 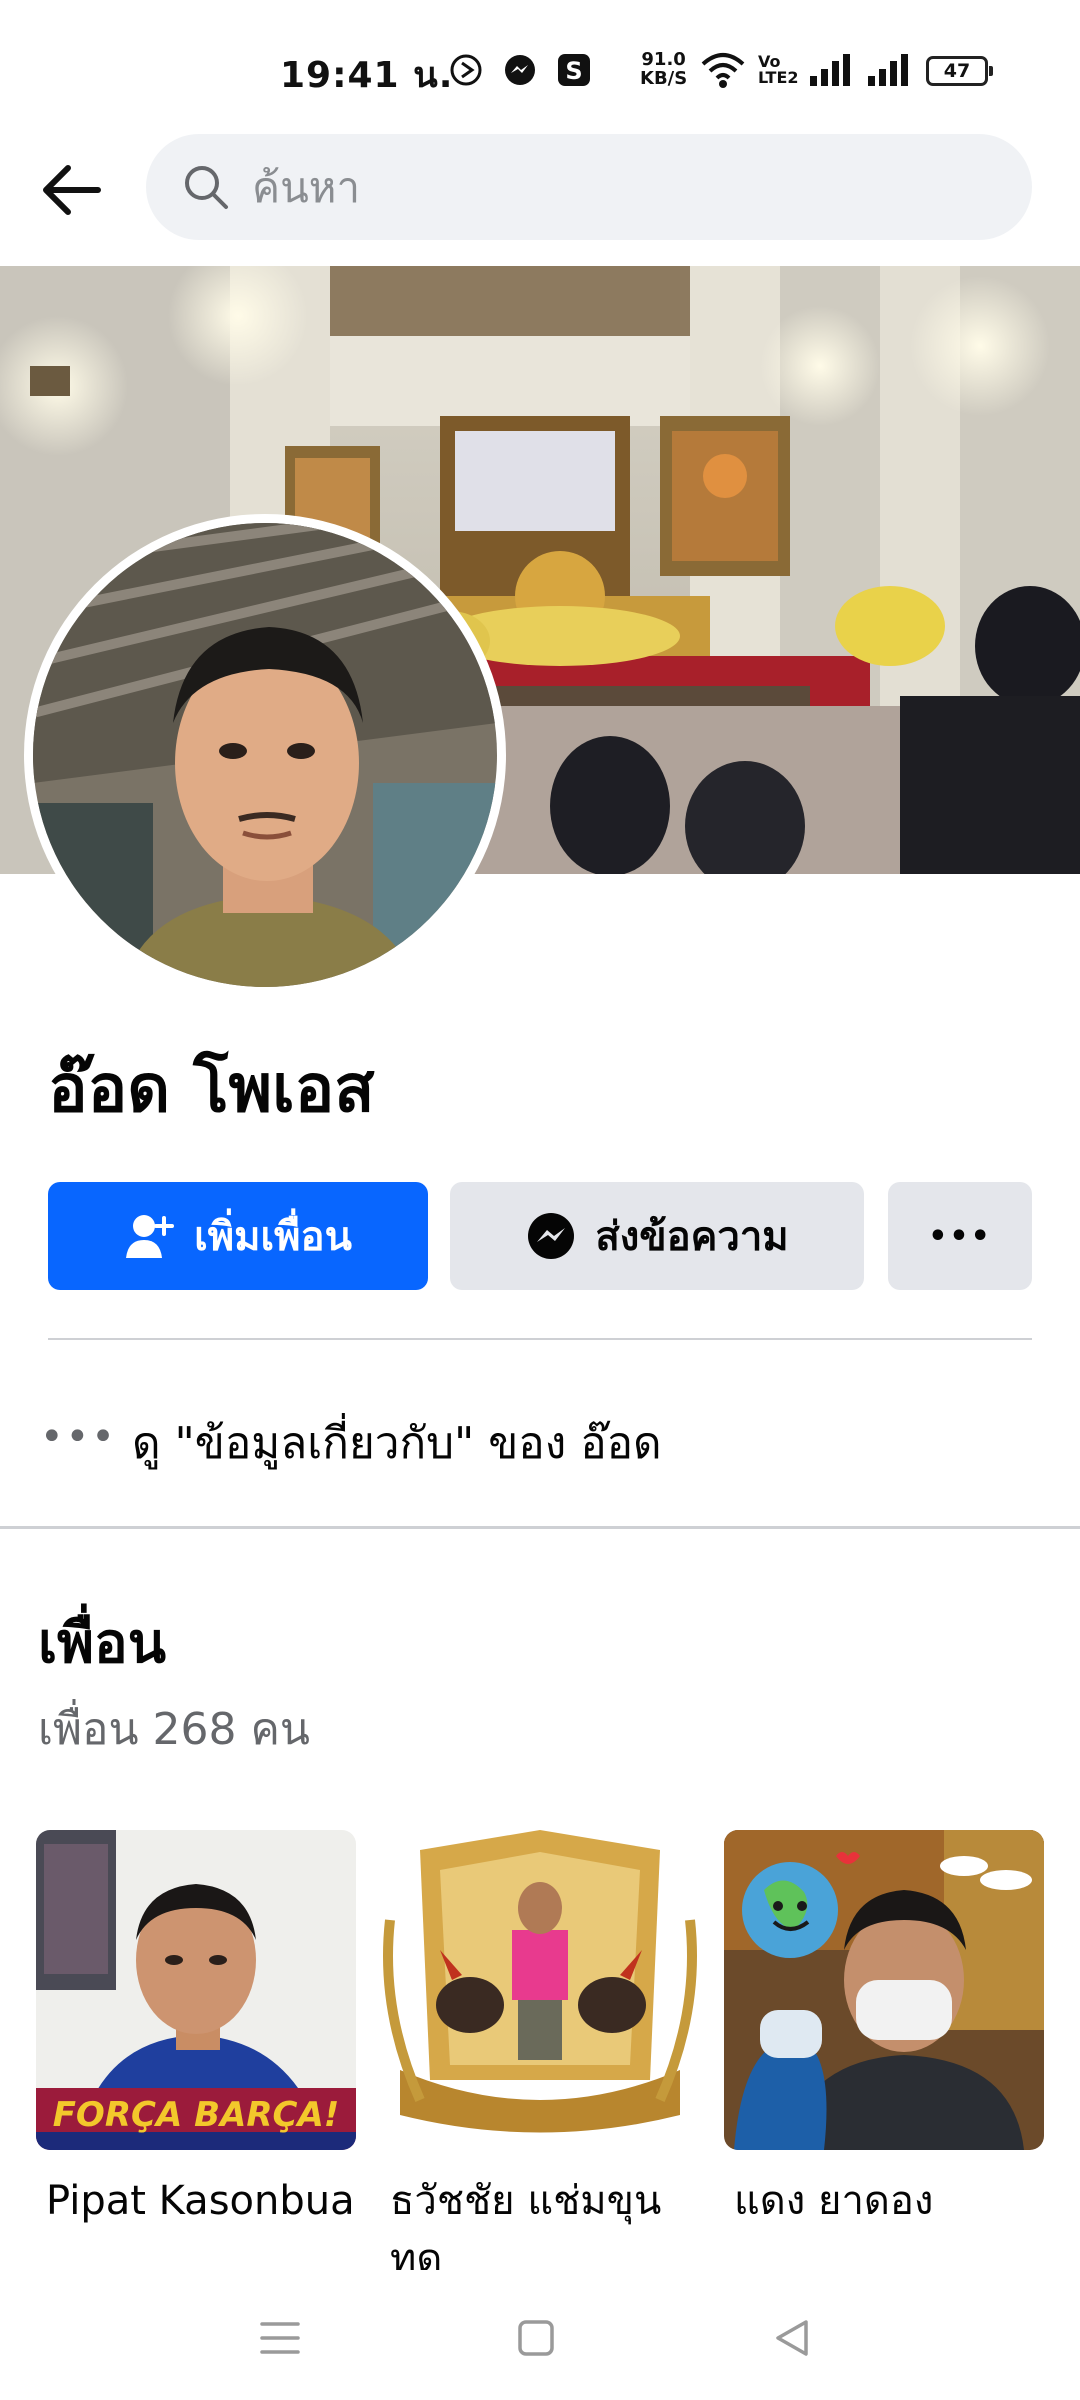 What do you see at coordinates (664, 78) in the screenshot?
I see `network-speed-unit: KB/S` at bounding box center [664, 78].